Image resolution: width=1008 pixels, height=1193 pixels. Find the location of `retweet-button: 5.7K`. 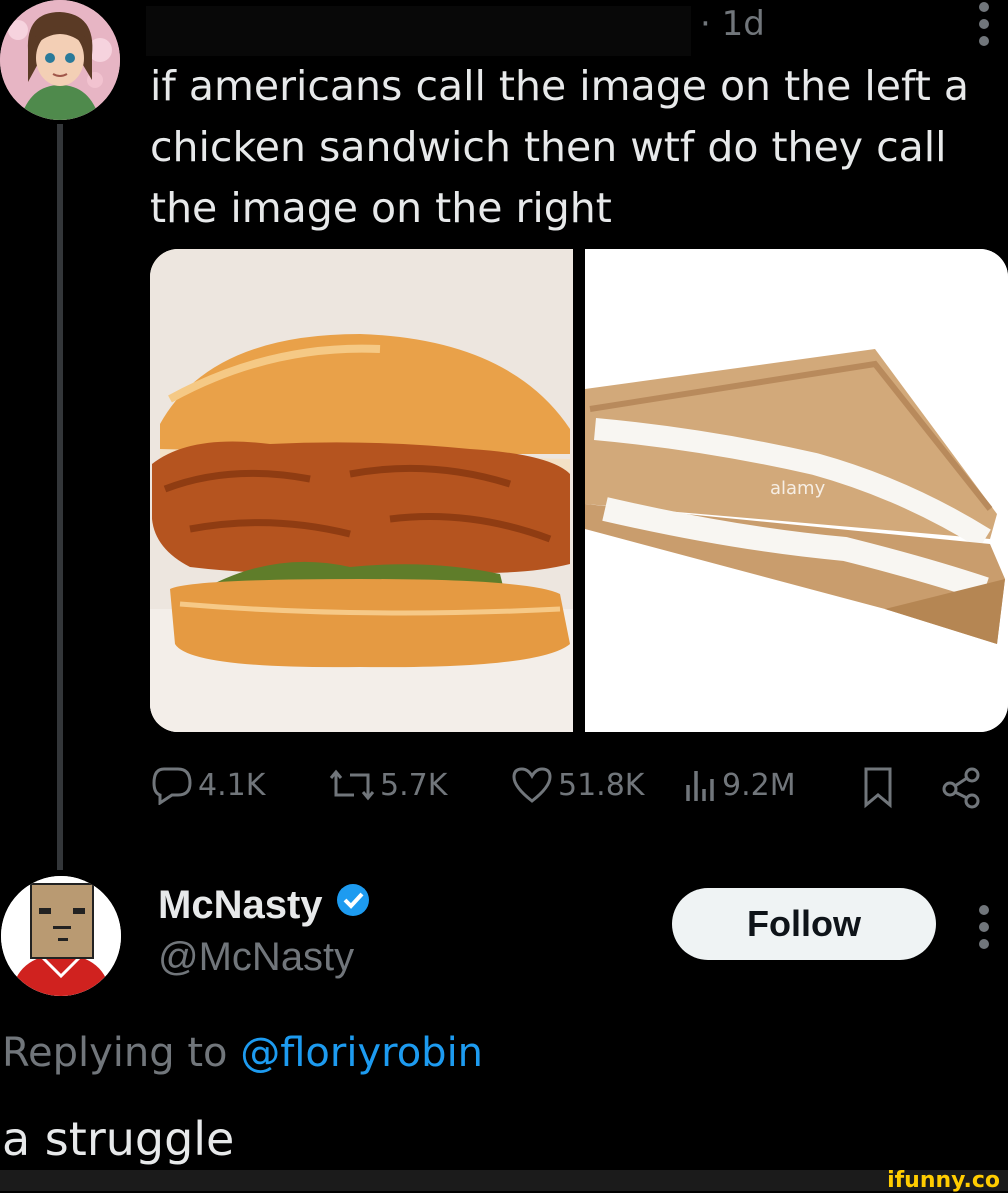

retweet-button: 5.7K is located at coordinates (387, 785).